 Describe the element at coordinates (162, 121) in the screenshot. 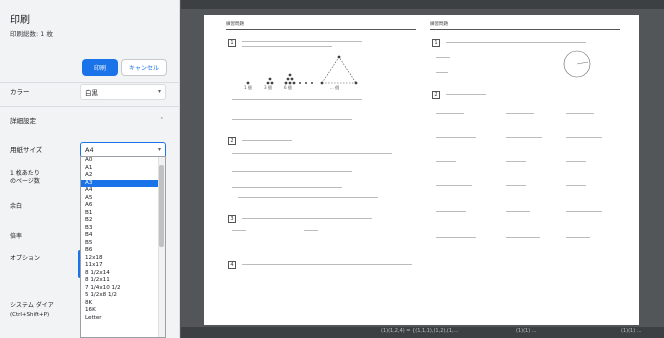

I see `chevron-up-icon: ˆ` at that location.